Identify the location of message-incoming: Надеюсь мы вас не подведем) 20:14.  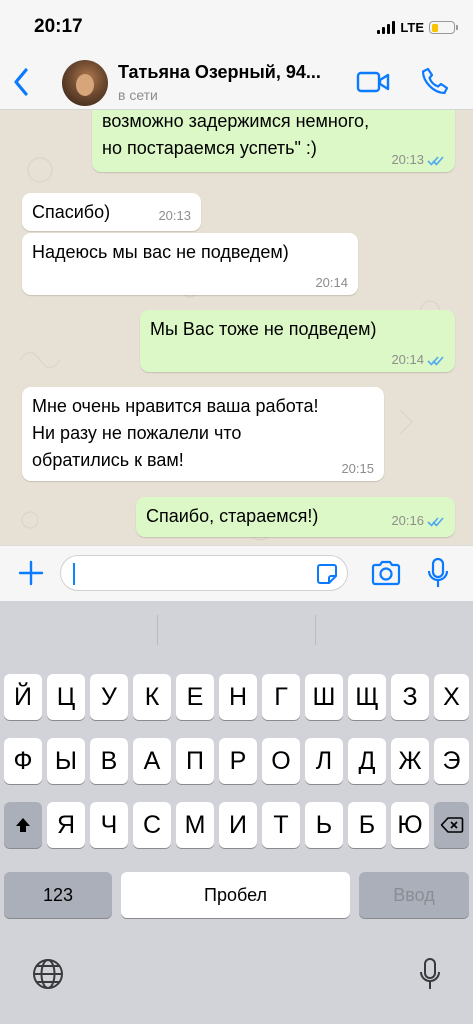
(190, 264).